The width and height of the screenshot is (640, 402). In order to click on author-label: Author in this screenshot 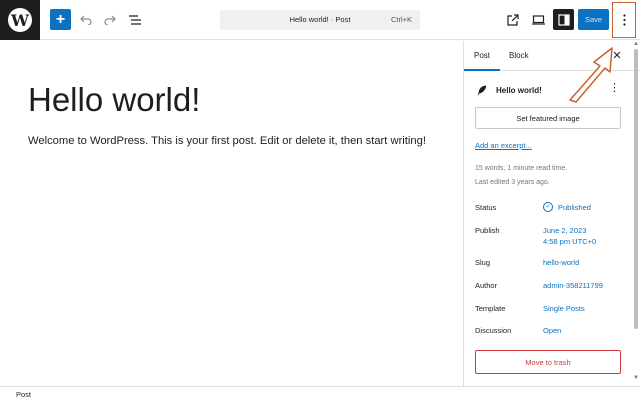, I will do `click(486, 285)`.